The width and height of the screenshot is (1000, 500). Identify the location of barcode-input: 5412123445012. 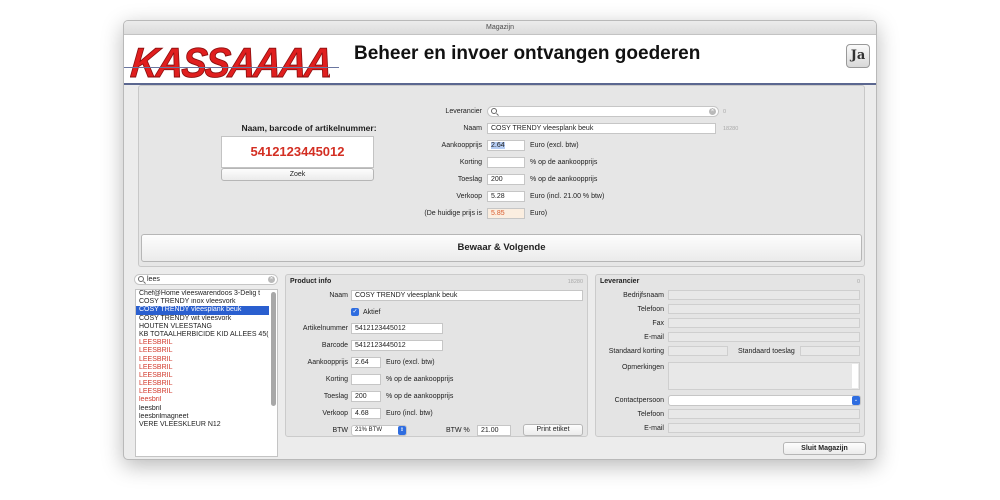
(297, 152).